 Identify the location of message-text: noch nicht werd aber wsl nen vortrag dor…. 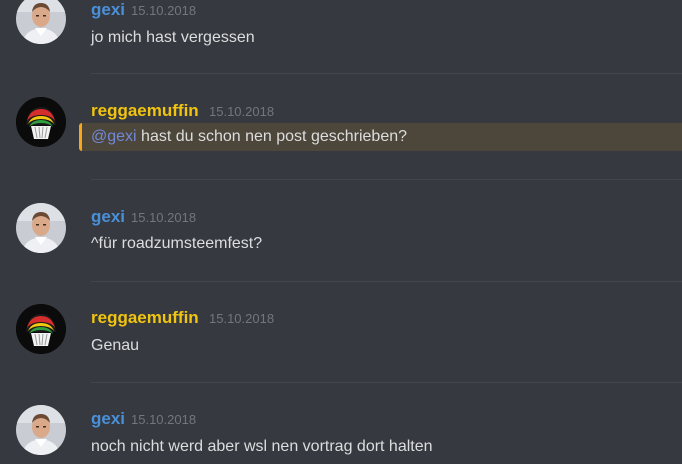
(262, 446).